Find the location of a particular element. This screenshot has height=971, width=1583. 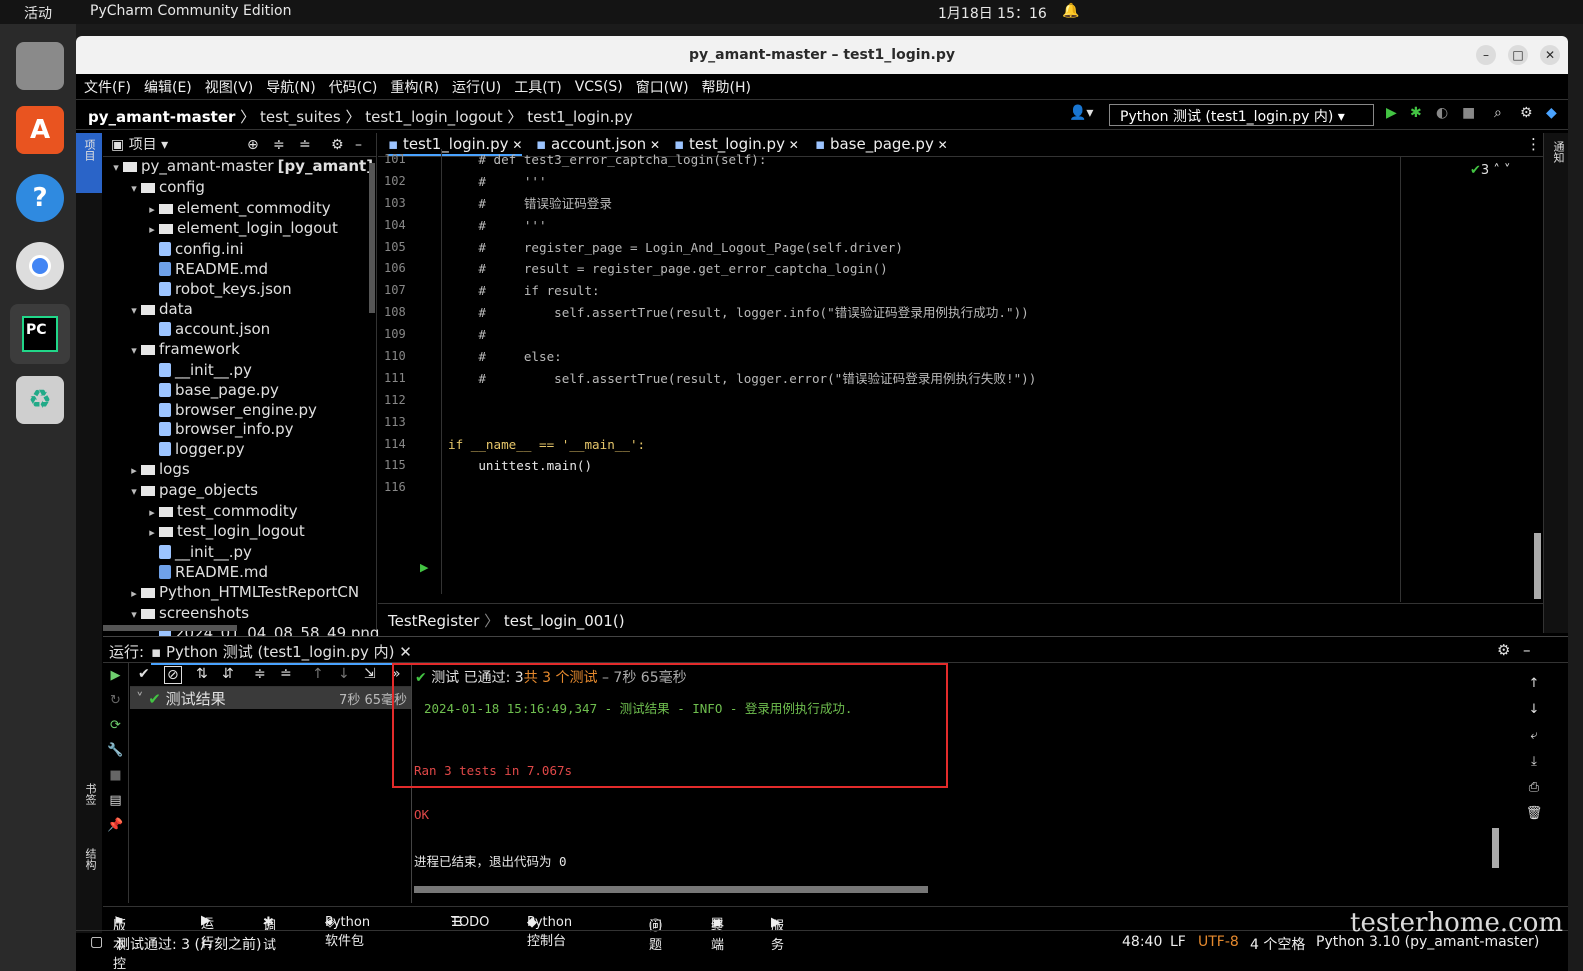

tree-item: ▸ test_login_logout is located at coordinates (239, 532).